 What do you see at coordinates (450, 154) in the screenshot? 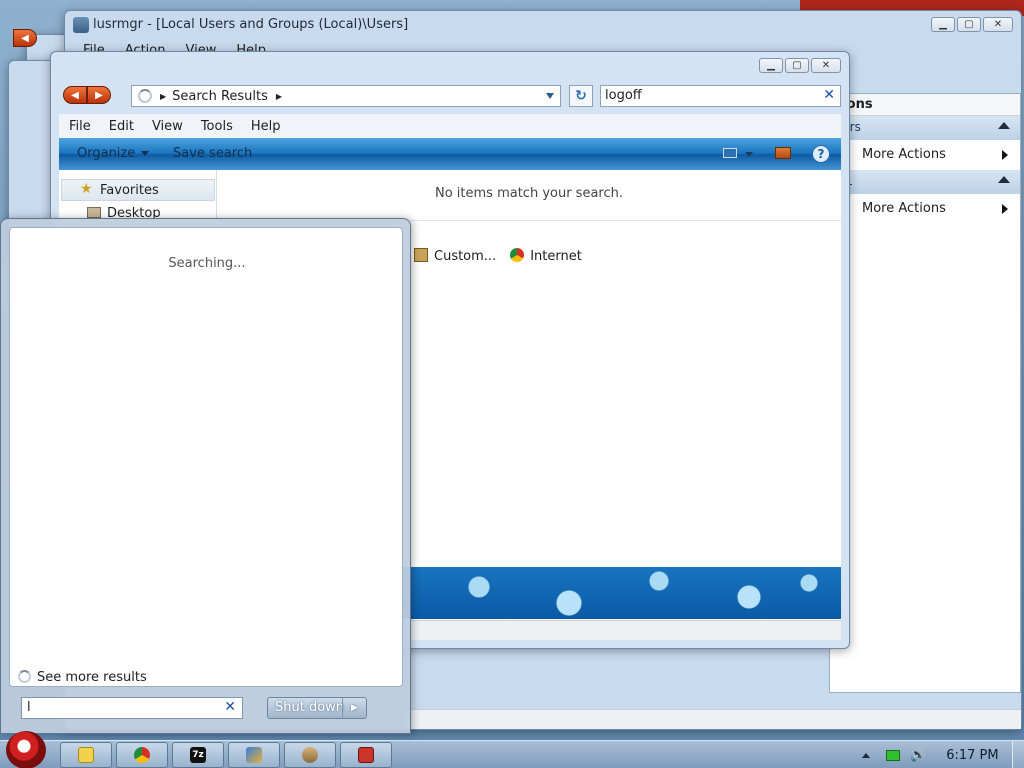
I see `command-bar: Organize Save search ?` at bounding box center [450, 154].